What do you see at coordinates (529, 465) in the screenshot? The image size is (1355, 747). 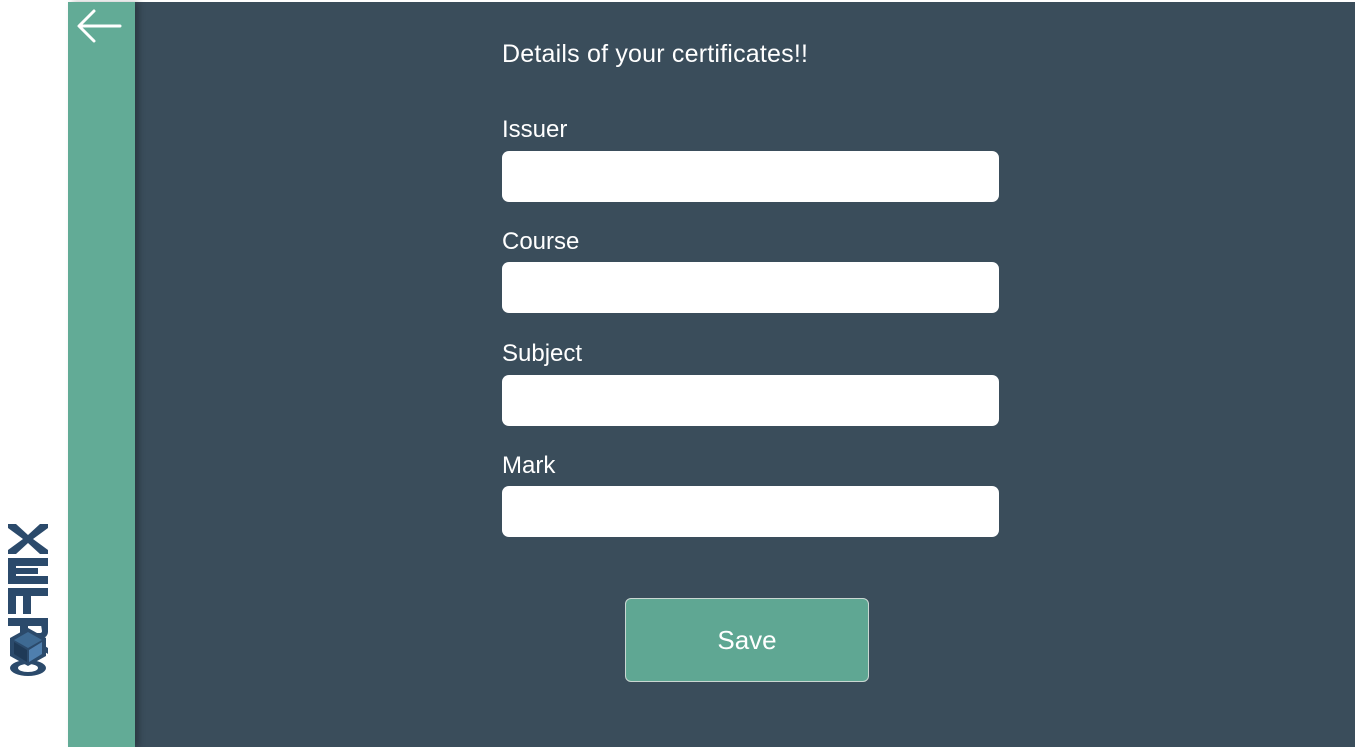 I see `mark-label: Mark` at bounding box center [529, 465].